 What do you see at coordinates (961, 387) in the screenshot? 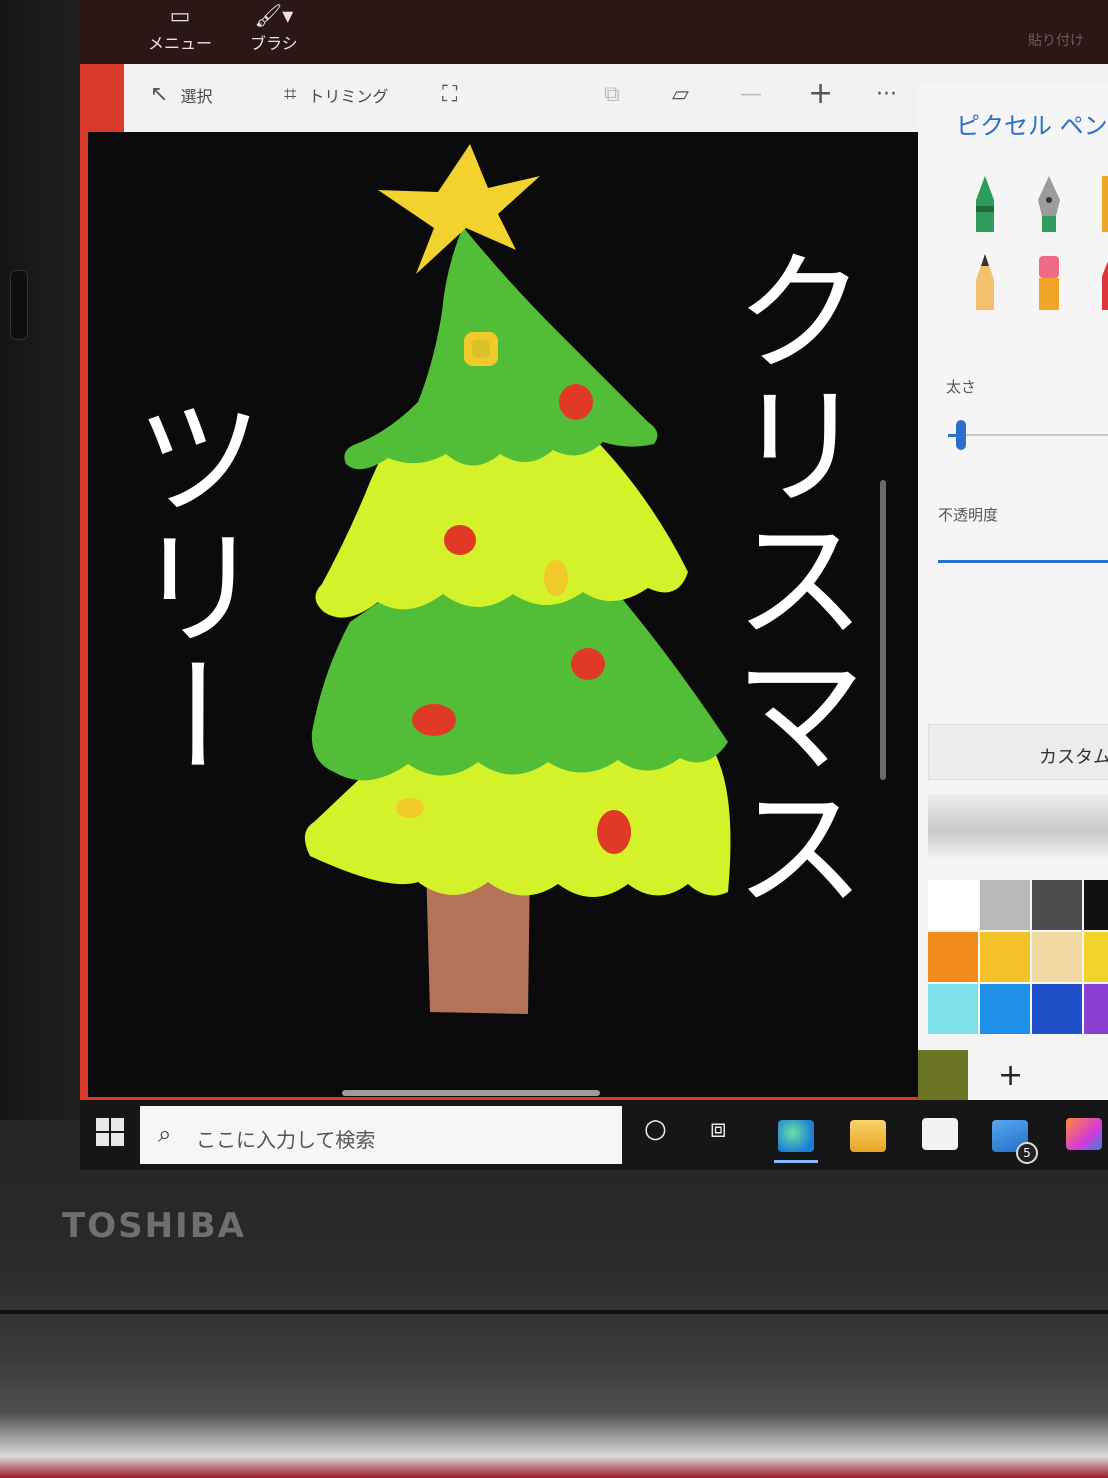
I see `thickness-label: 太さ` at bounding box center [961, 387].